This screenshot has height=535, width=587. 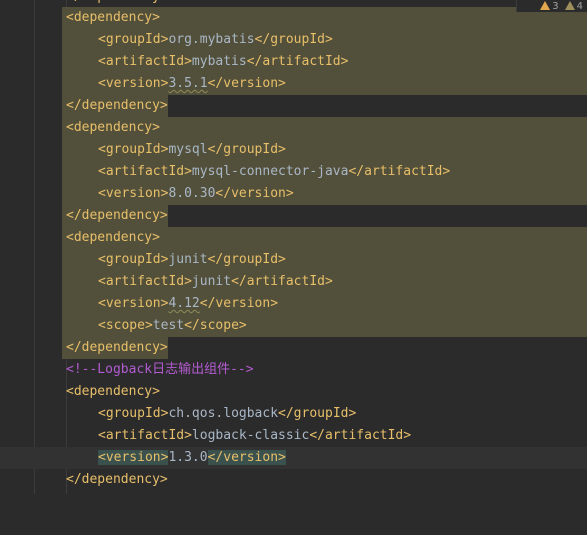 I want to click on current-line: <version>1.3.0</version>, so click(x=293, y=458).